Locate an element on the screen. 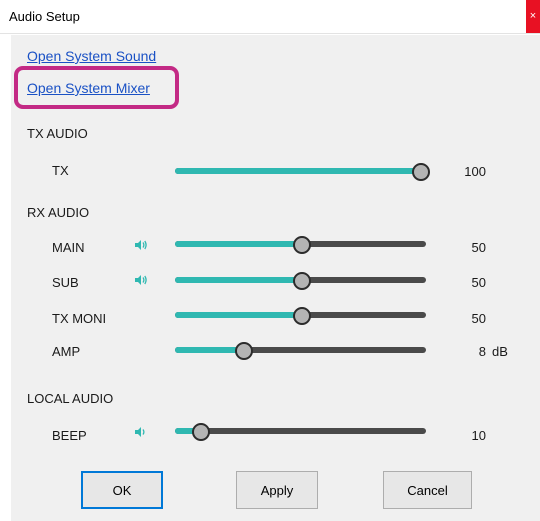 The image size is (540, 521). cancel-button: Cancel is located at coordinates (427, 490).